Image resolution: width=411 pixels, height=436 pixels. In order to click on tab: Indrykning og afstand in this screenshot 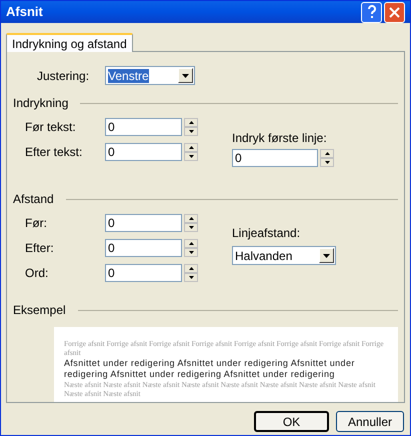, I will do `click(69, 42)`.